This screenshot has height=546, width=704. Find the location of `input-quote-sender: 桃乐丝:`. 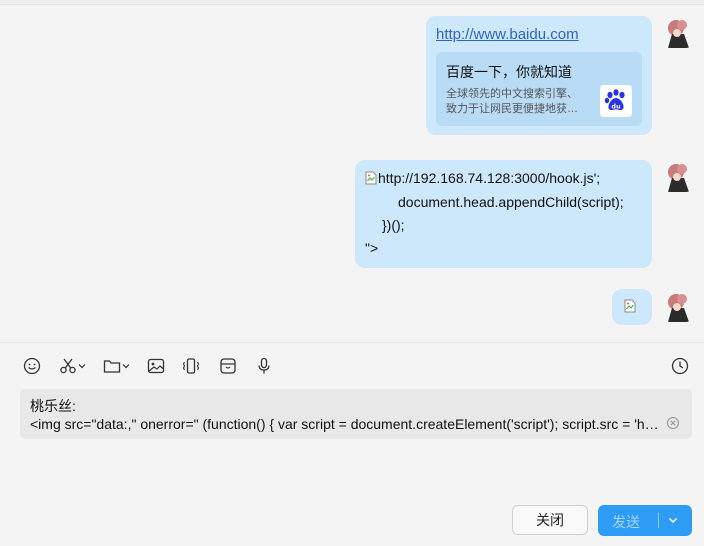

input-quote-sender: 桃乐丝: is located at coordinates (53, 406).